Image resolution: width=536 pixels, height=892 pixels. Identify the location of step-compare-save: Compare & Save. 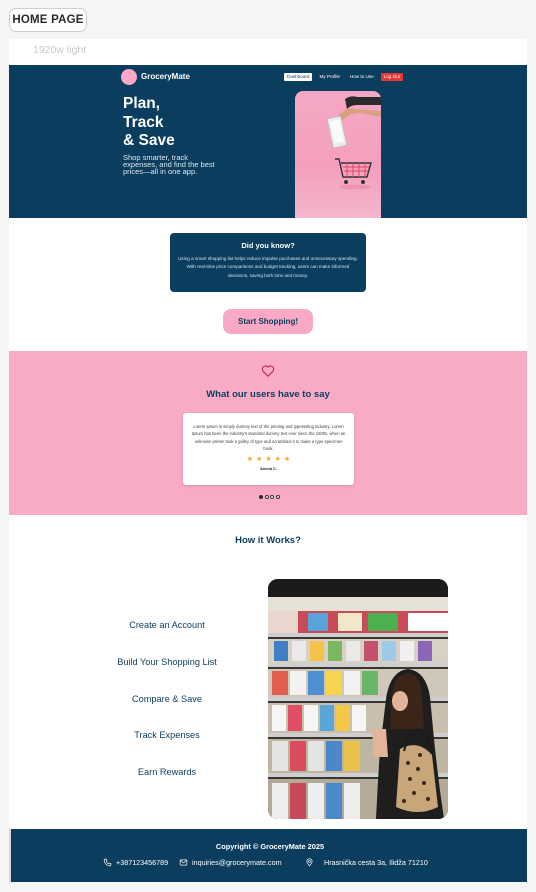
(167, 699).